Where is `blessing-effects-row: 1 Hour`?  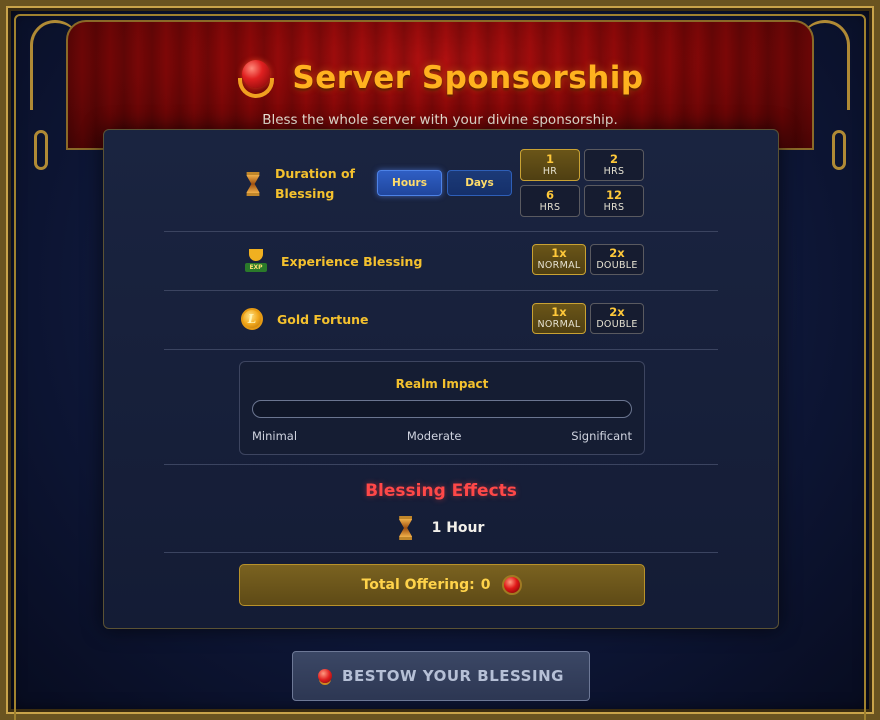 blessing-effects-row: 1 Hour is located at coordinates (441, 528).